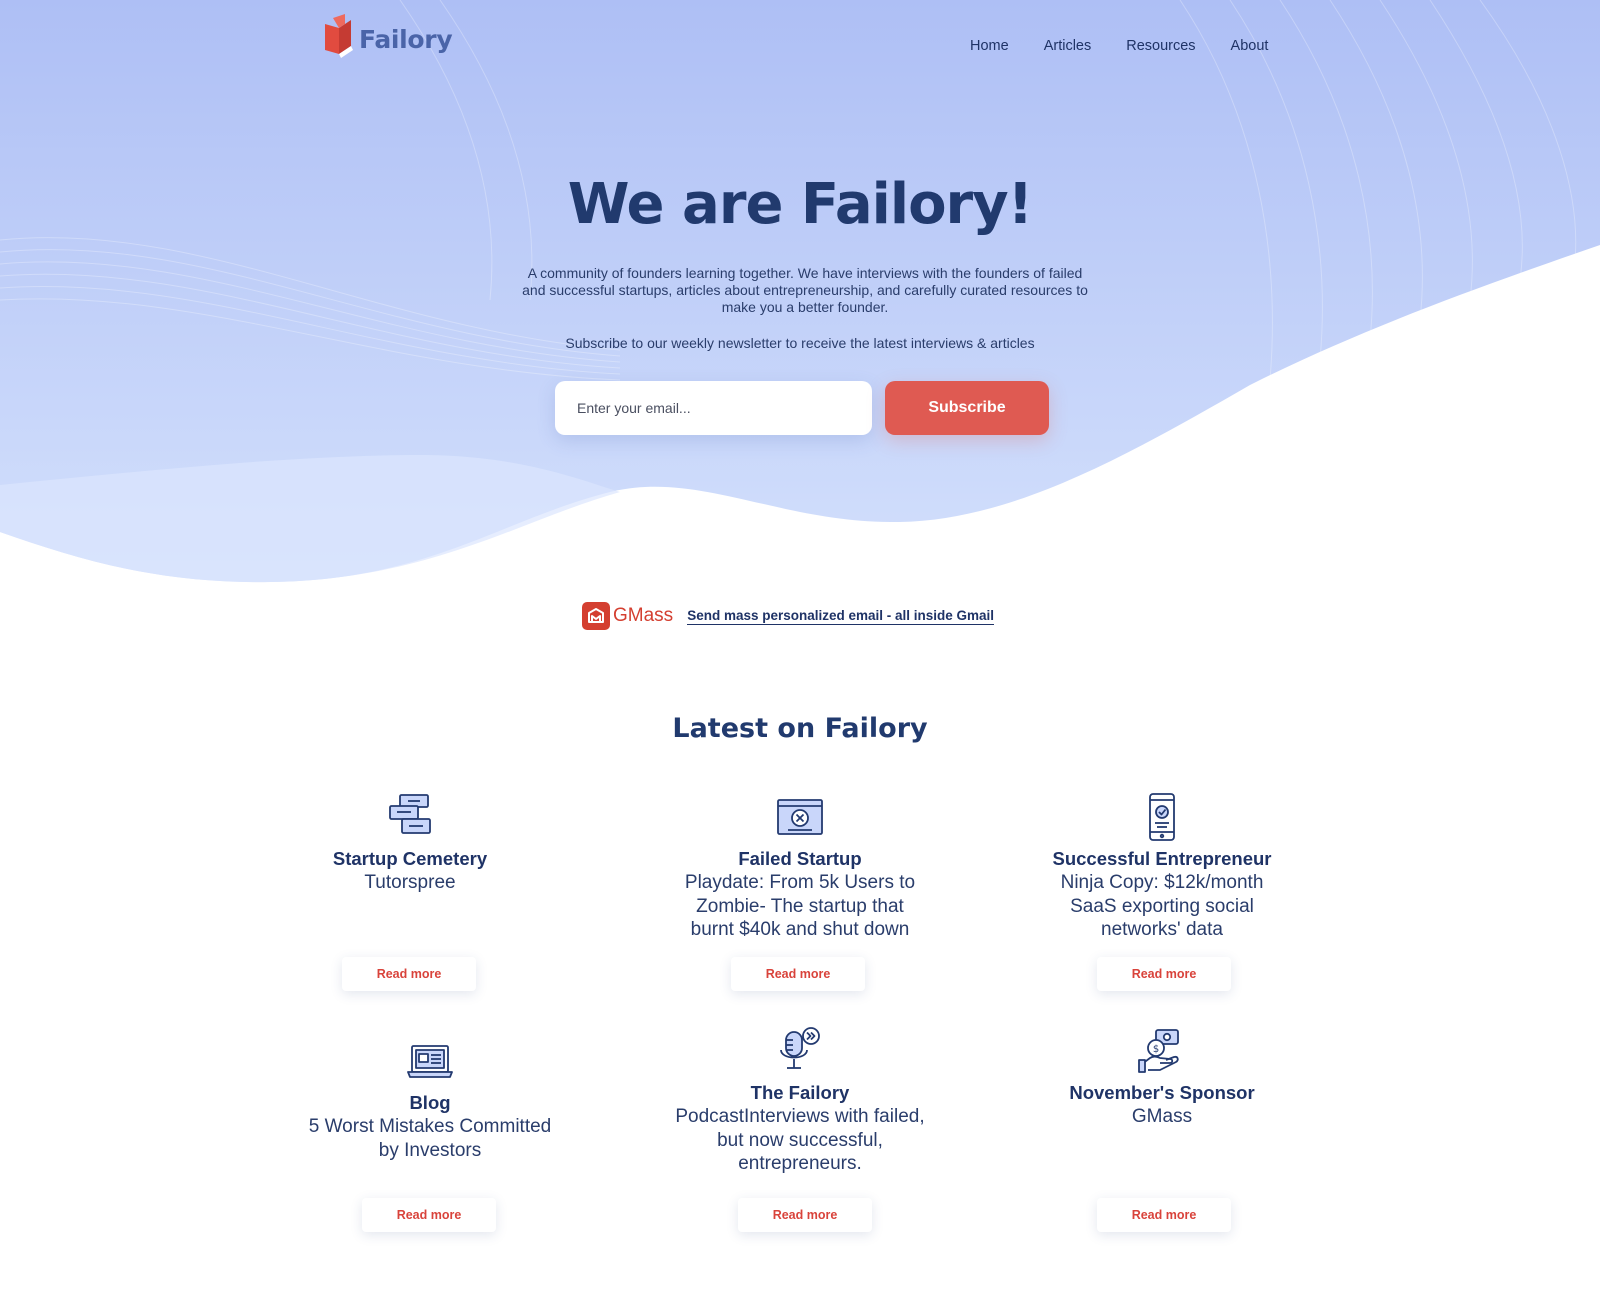 Image resolution: width=1600 pixels, height=1310 pixels. I want to click on card-title: Blog, so click(430, 1102).